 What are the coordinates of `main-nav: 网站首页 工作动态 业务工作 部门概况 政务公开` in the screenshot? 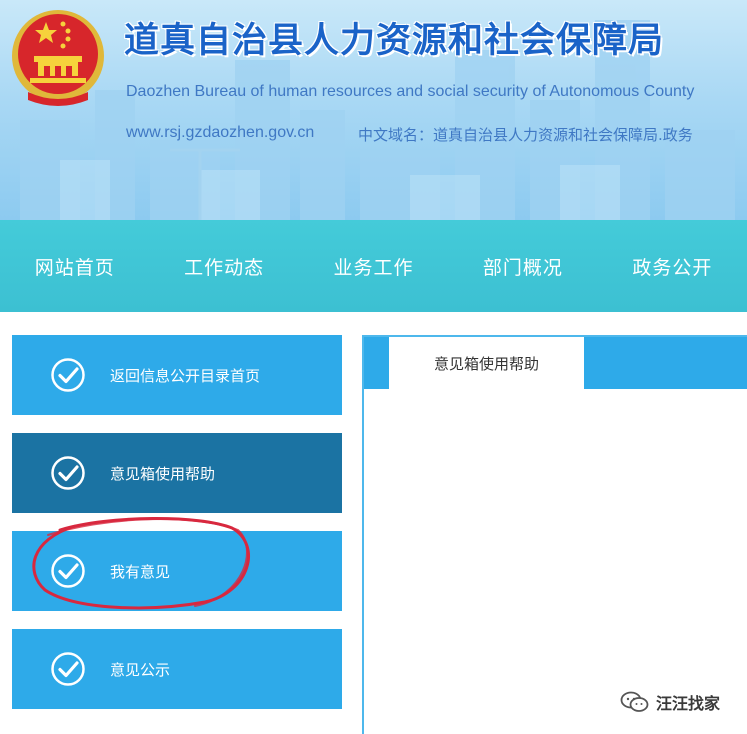 It's located at (373, 266).